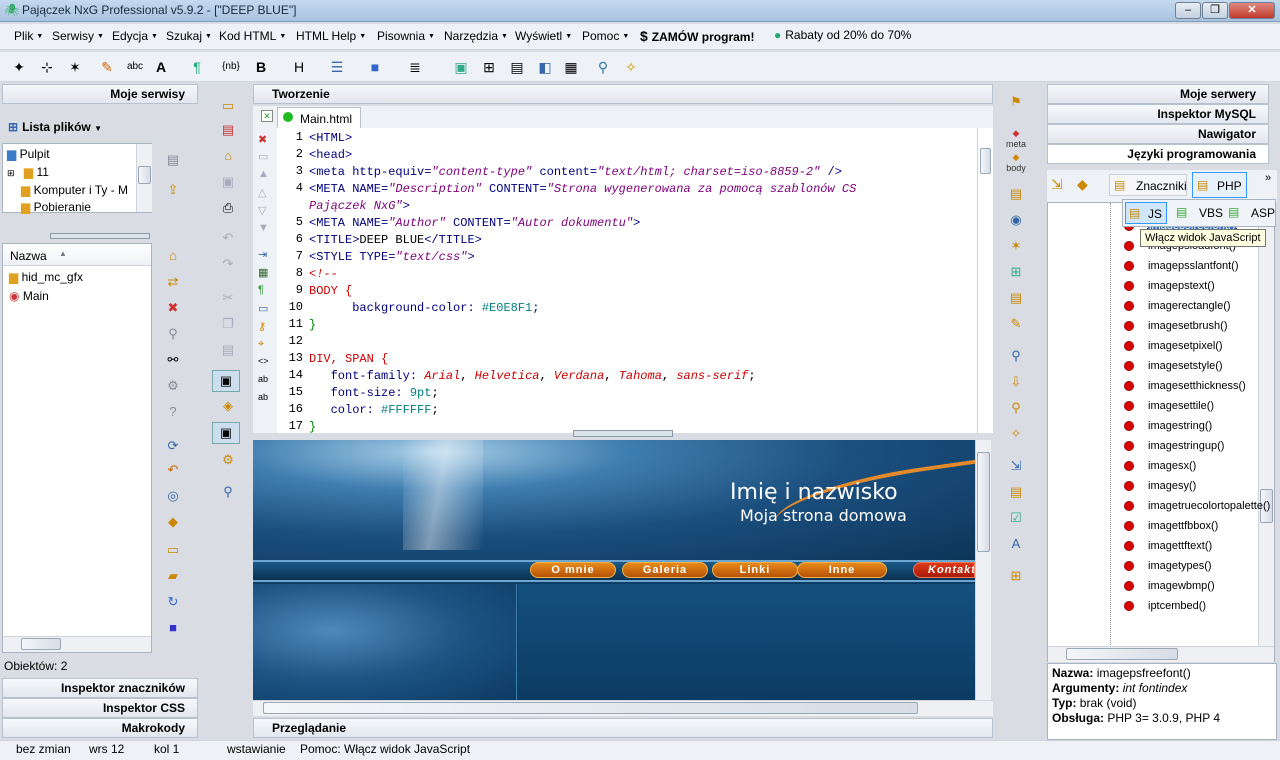  What do you see at coordinates (1250, 213) in the screenshot?
I see `subtab-asp: ▤ ASP` at bounding box center [1250, 213].